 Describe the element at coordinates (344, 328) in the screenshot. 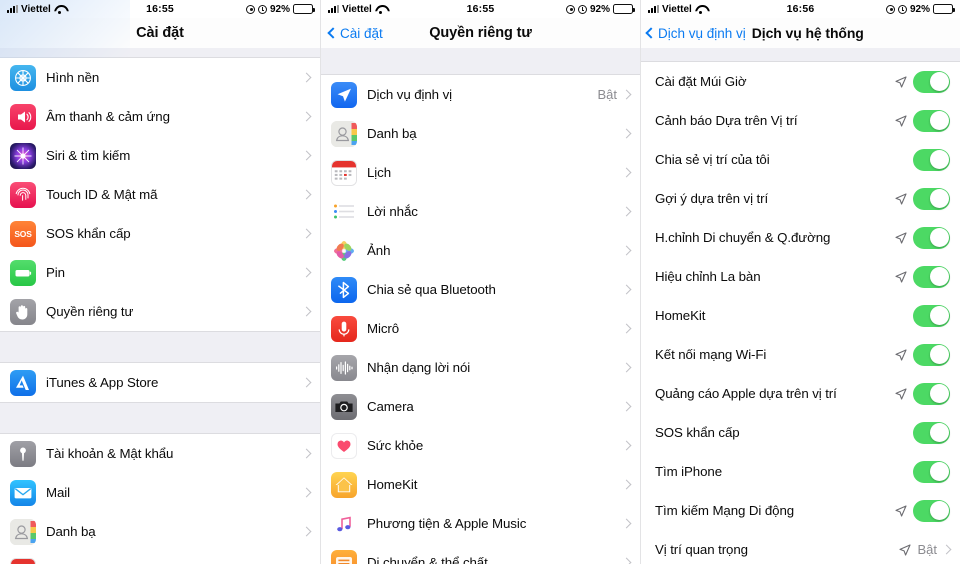

I see `microphone-icon` at that location.